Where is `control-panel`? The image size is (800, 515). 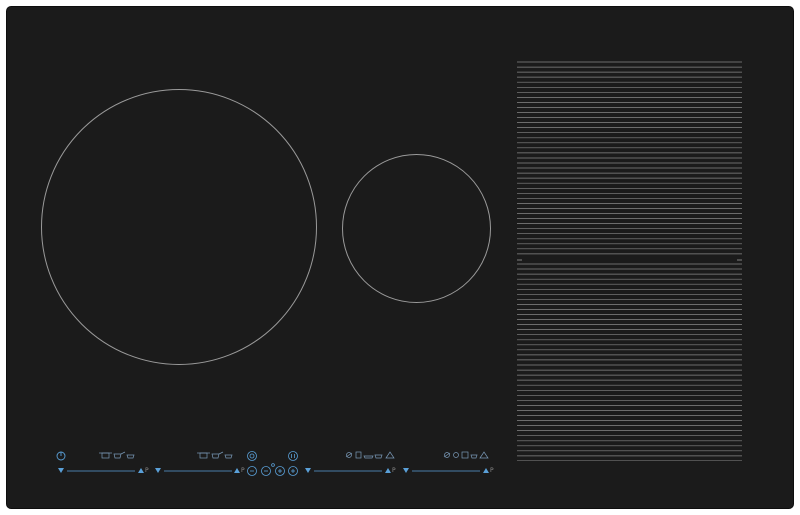 control-panel is located at coordinates (272, 463).